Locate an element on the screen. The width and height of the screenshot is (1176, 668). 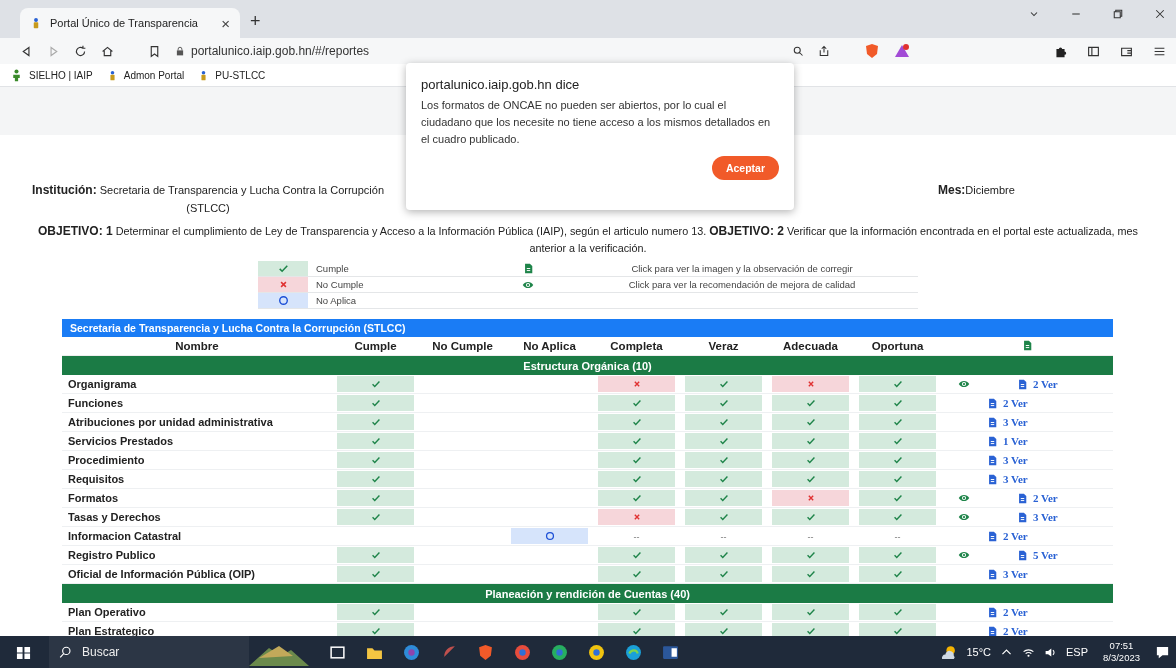
home-icon is located at coordinates (107, 51).